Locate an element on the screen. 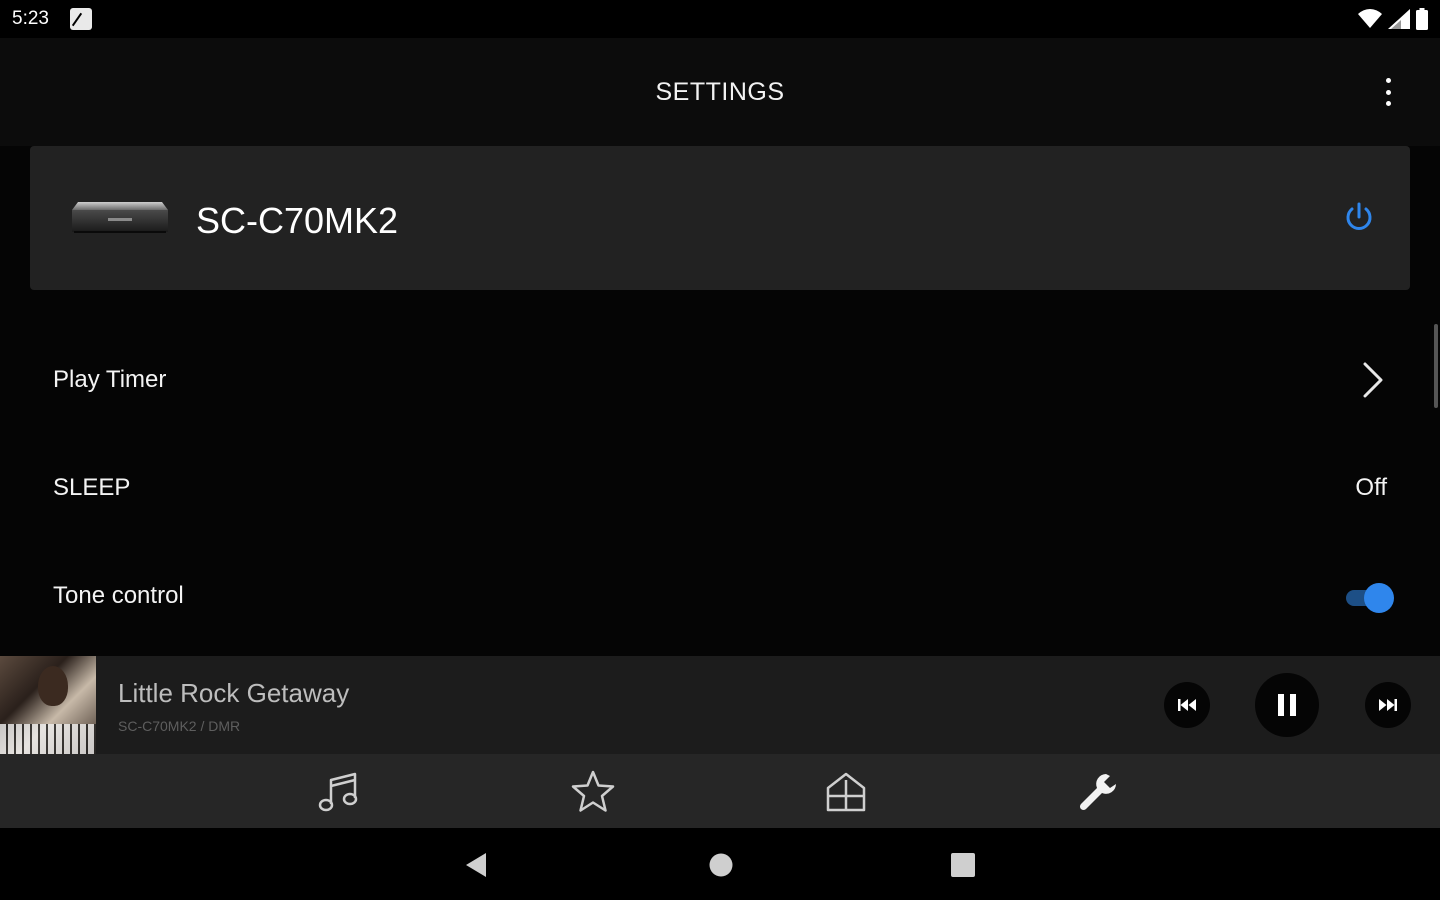 The height and width of the screenshot is (900, 1440). more-vert-icon is located at coordinates (1388, 92).